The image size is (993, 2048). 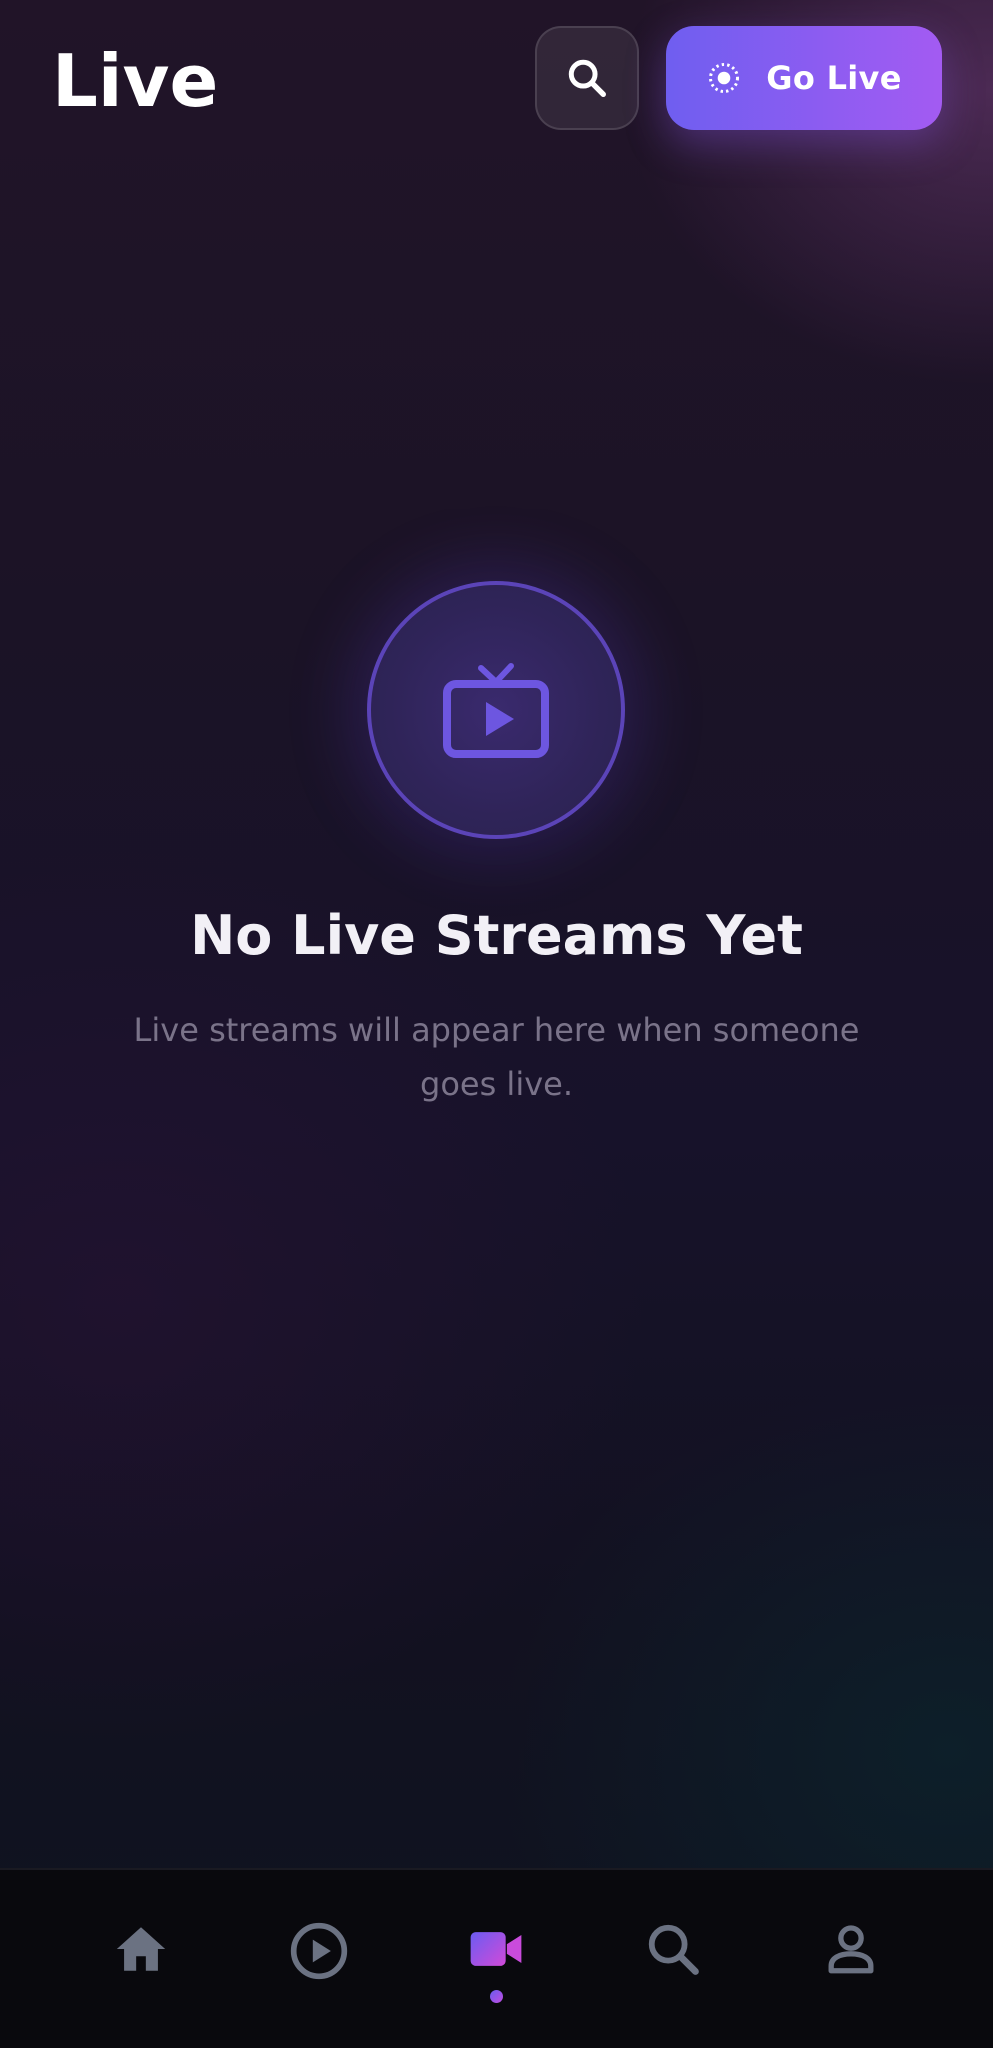 What do you see at coordinates (724, 78) in the screenshot?
I see `live-broadcast-icon` at bounding box center [724, 78].